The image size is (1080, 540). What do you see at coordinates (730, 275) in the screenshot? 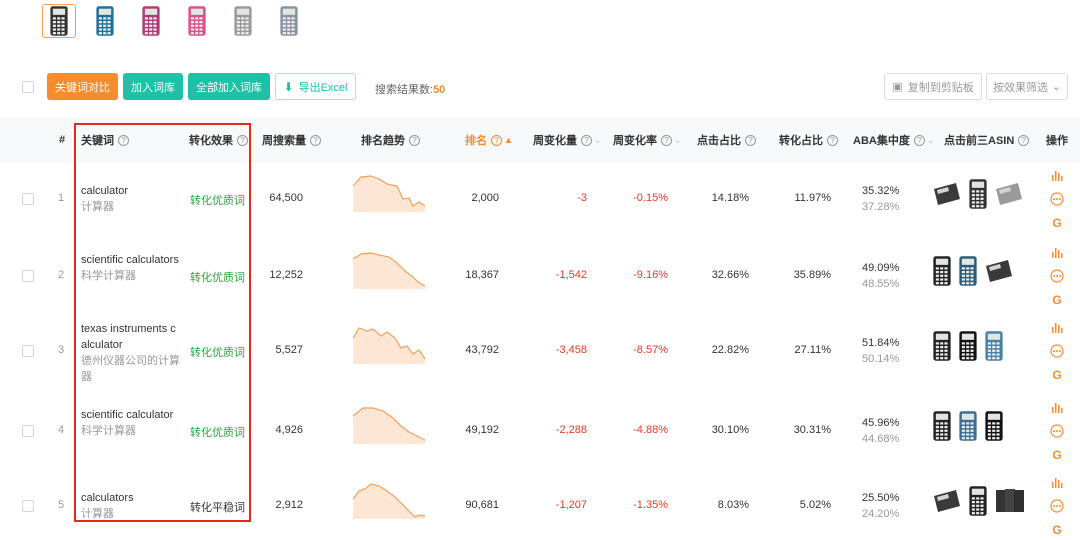
I see `click-share-value: 32.66%` at bounding box center [730, 275].